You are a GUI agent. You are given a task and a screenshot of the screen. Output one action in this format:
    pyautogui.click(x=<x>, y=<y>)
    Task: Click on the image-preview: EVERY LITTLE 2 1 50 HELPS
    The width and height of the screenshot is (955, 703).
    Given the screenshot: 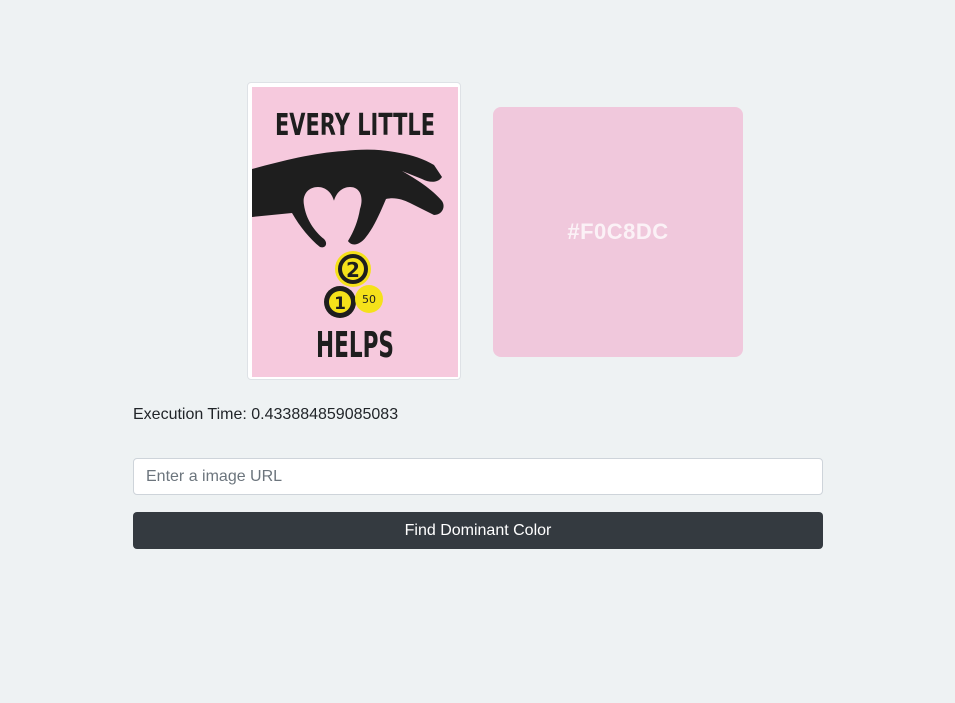 What is the action you would take?
    pyautogui.click(x=354, y=231)
    